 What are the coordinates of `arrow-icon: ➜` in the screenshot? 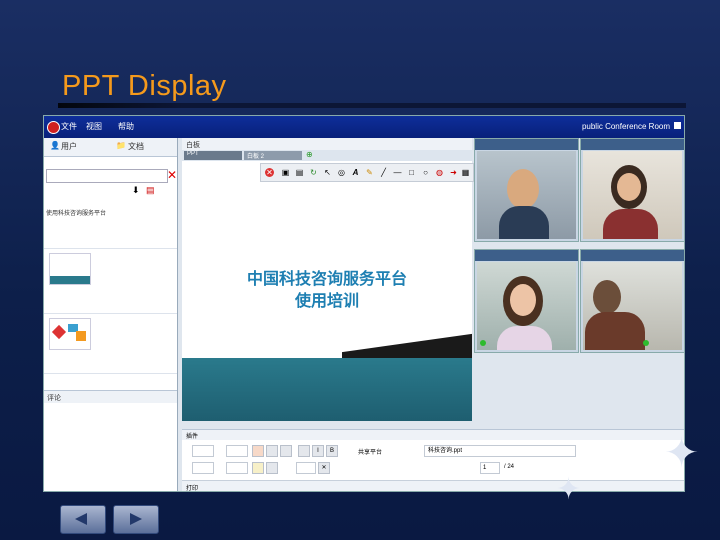 It's located at (453, 172).